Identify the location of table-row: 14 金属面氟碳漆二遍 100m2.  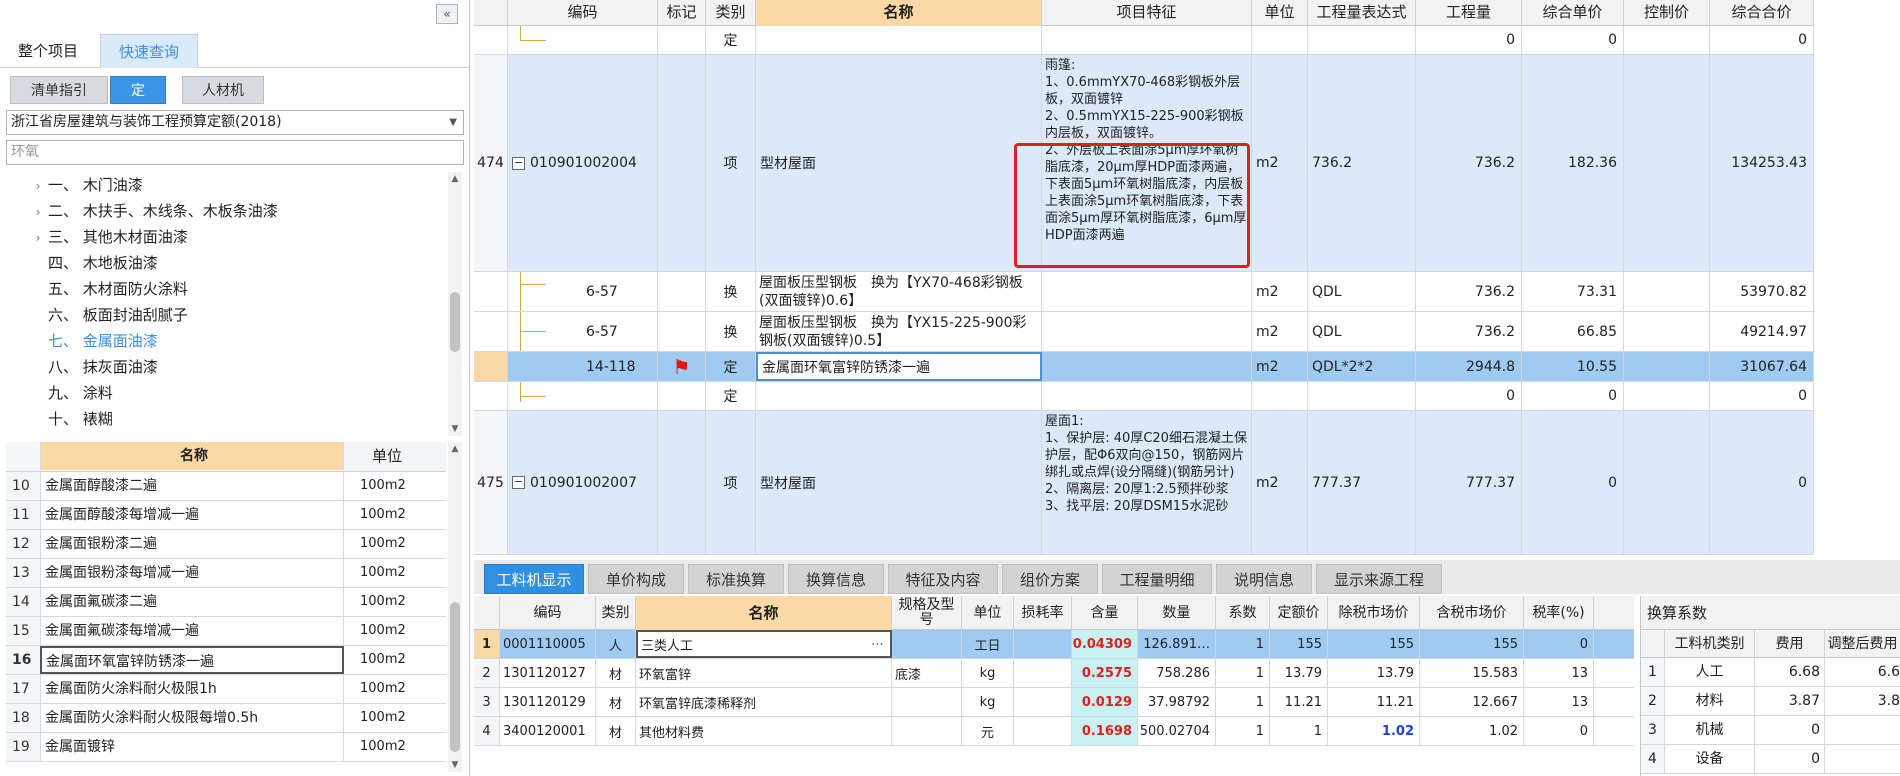
(226, 602).